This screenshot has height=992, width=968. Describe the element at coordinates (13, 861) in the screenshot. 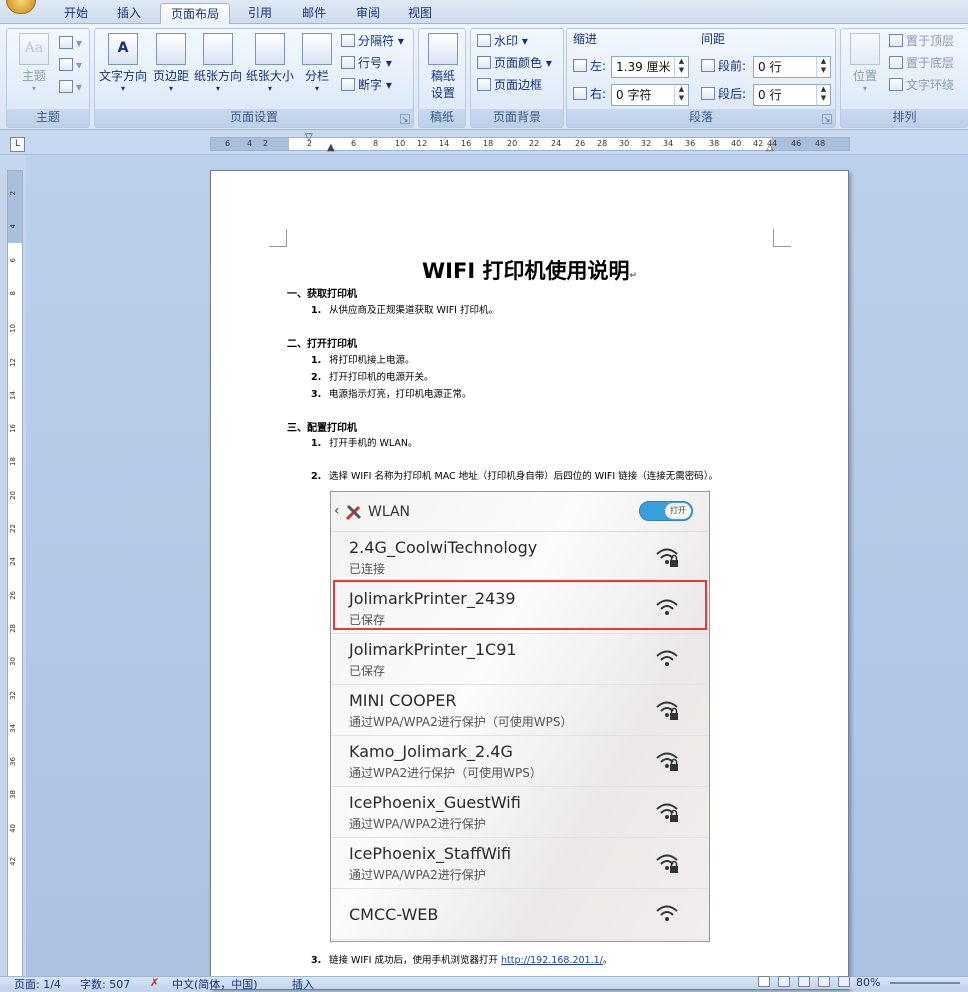

I see `vertical-ruler-tick-label: 42` at that location.